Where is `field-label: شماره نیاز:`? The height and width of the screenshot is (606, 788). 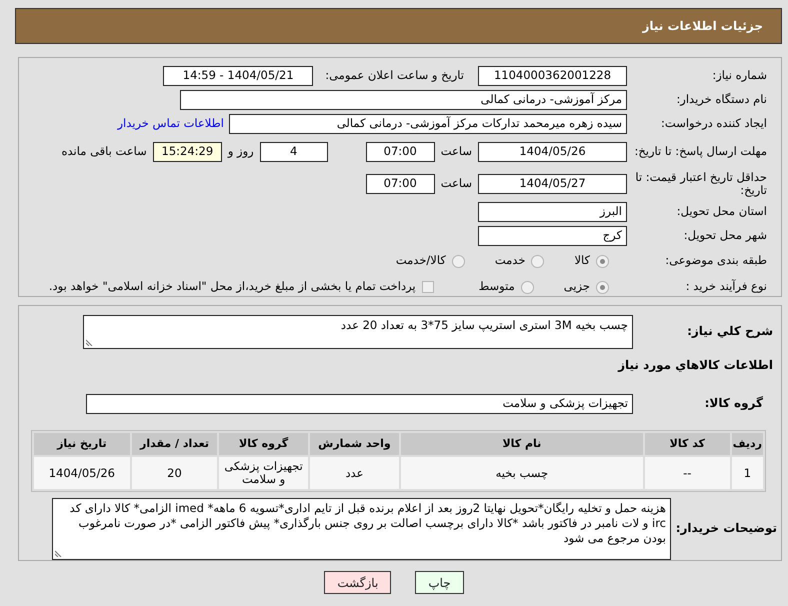
field-label: شماره نیاز: is located at coordinates (739, 76).